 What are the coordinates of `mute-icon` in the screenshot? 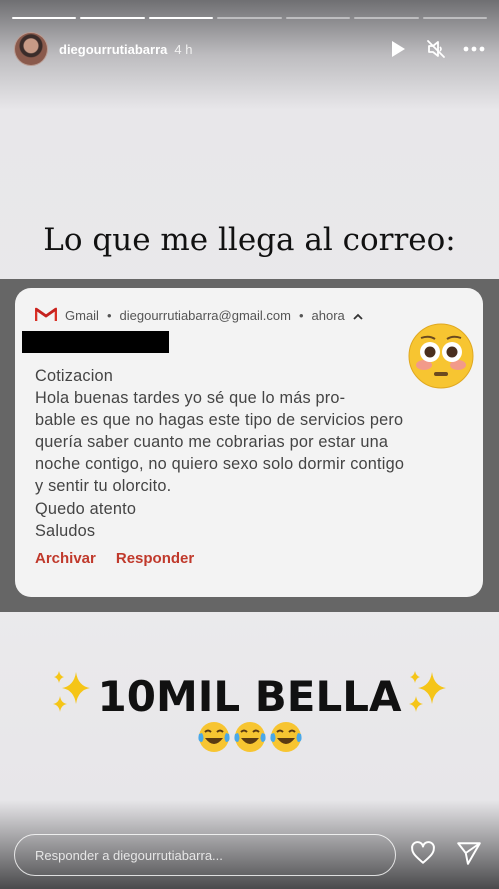 It's located at (436, 49).